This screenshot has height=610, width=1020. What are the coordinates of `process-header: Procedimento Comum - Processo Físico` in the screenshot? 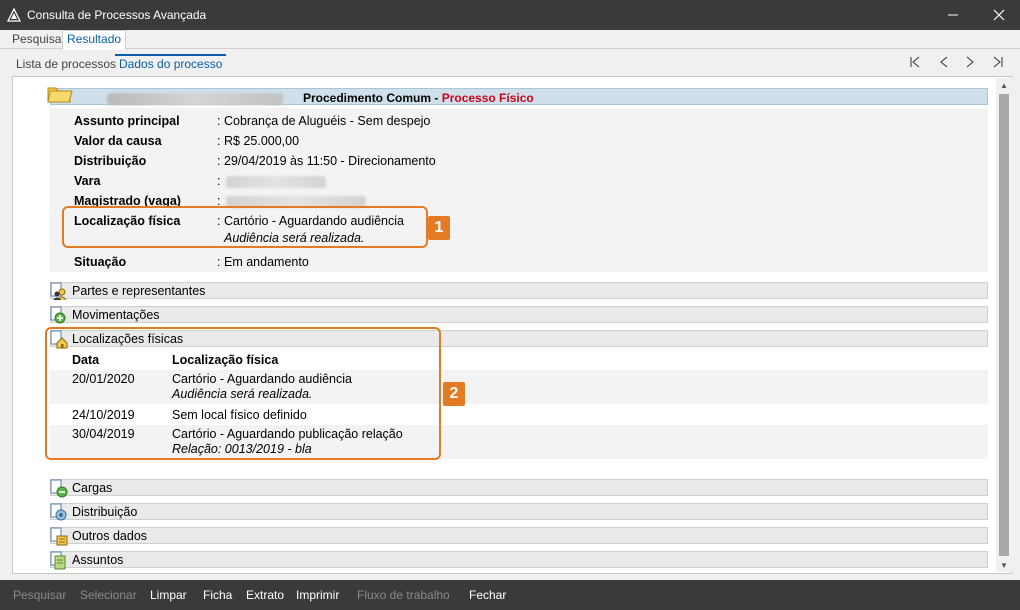 It's located at (519, 96).